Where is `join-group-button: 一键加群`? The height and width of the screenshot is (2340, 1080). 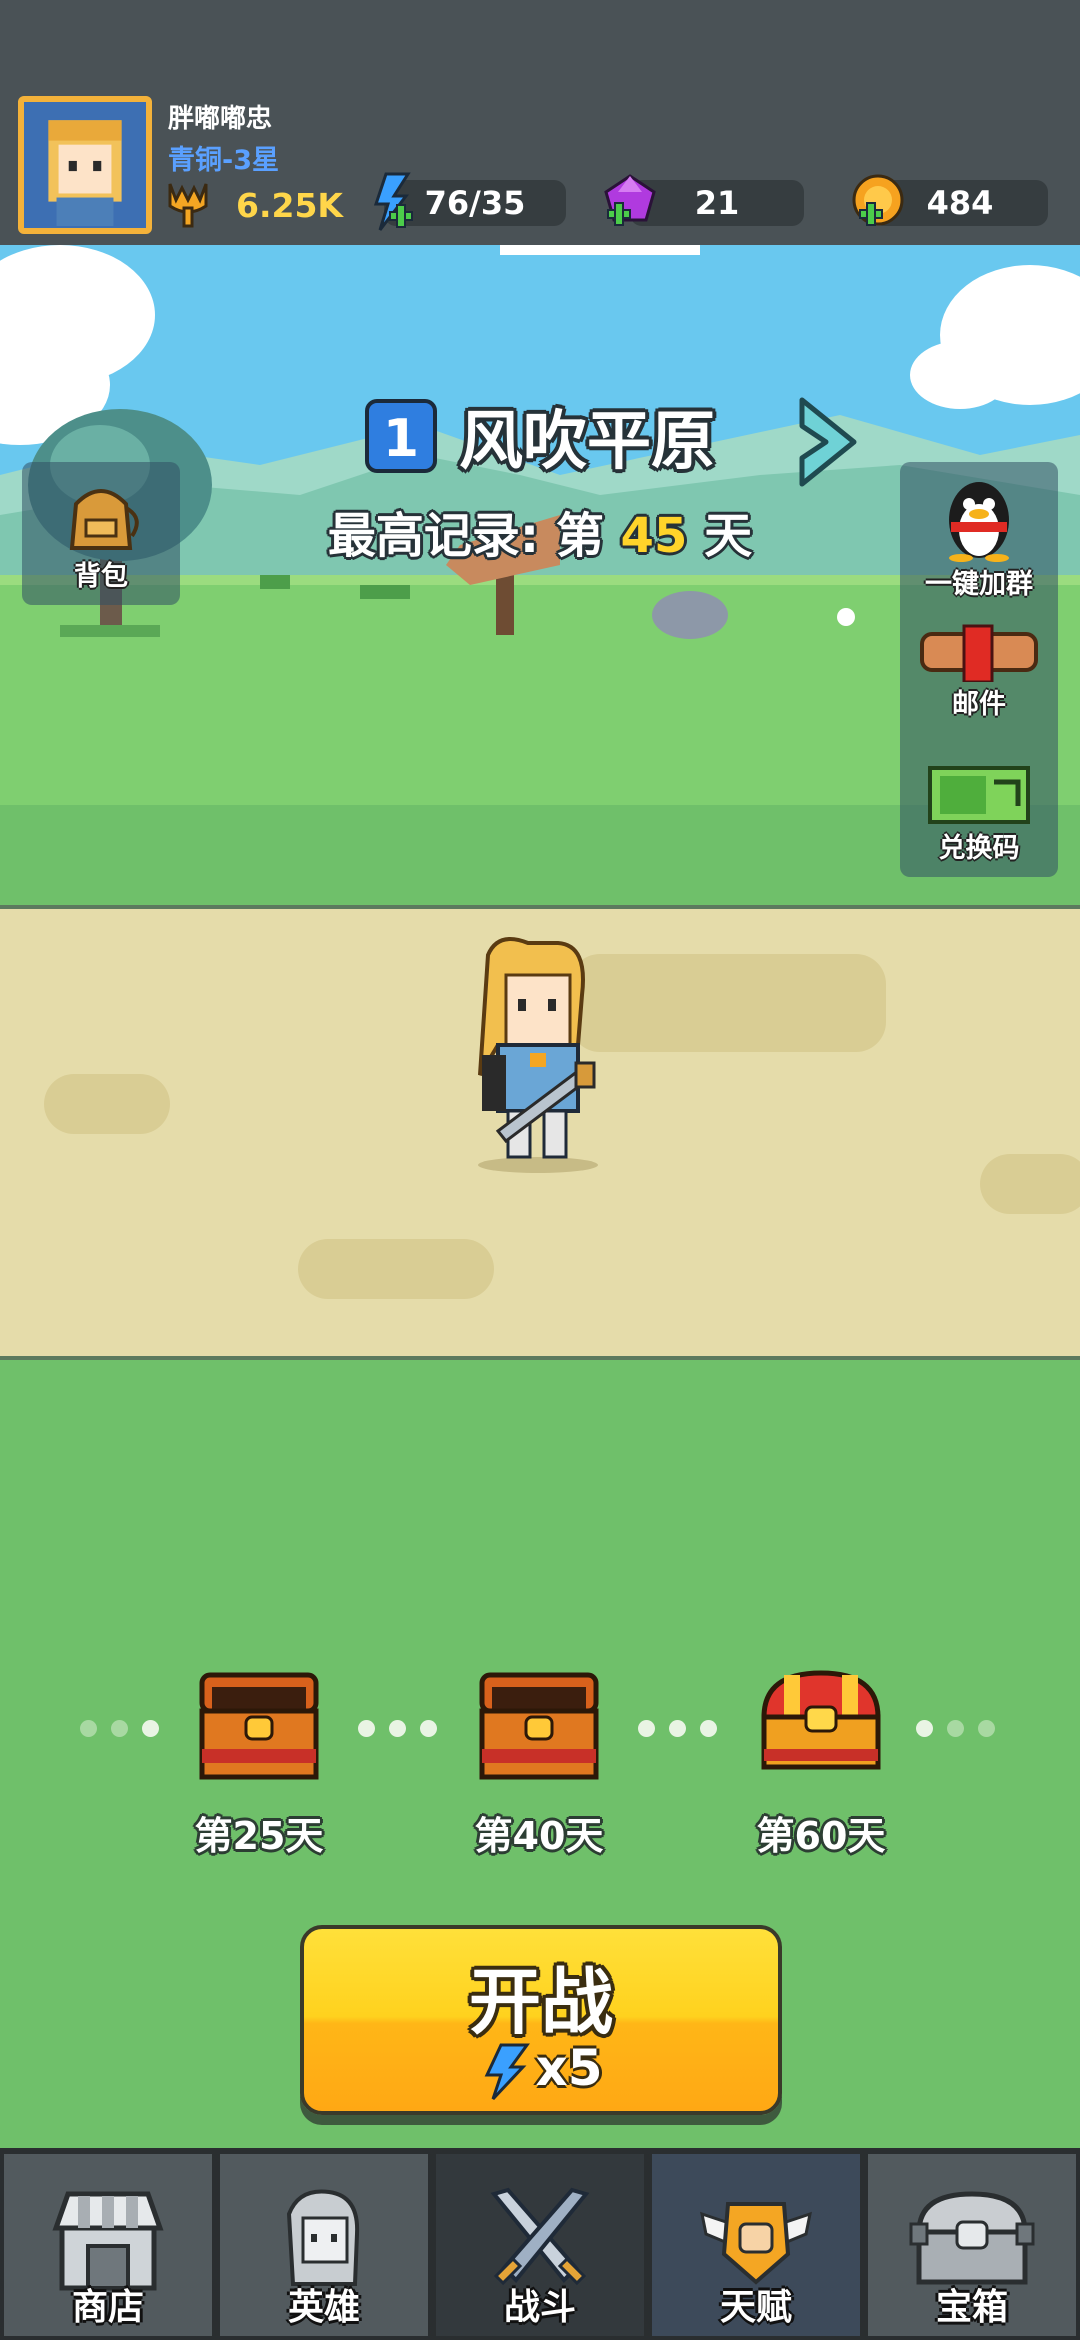
join-group-button: 一键加群 is located at coordinates (979, 537).